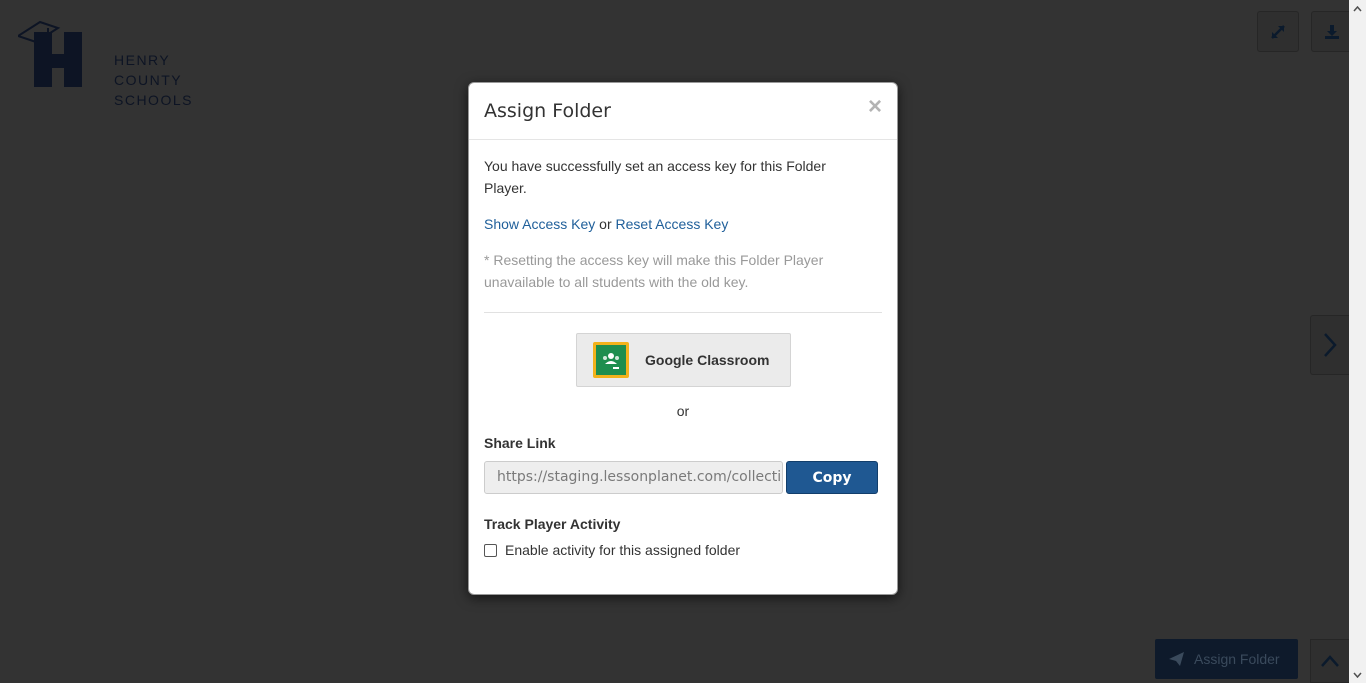  Describe the element at coordinates (148, 80) in the screenshot. I see `logo-line-county: COUNTY` at that location.